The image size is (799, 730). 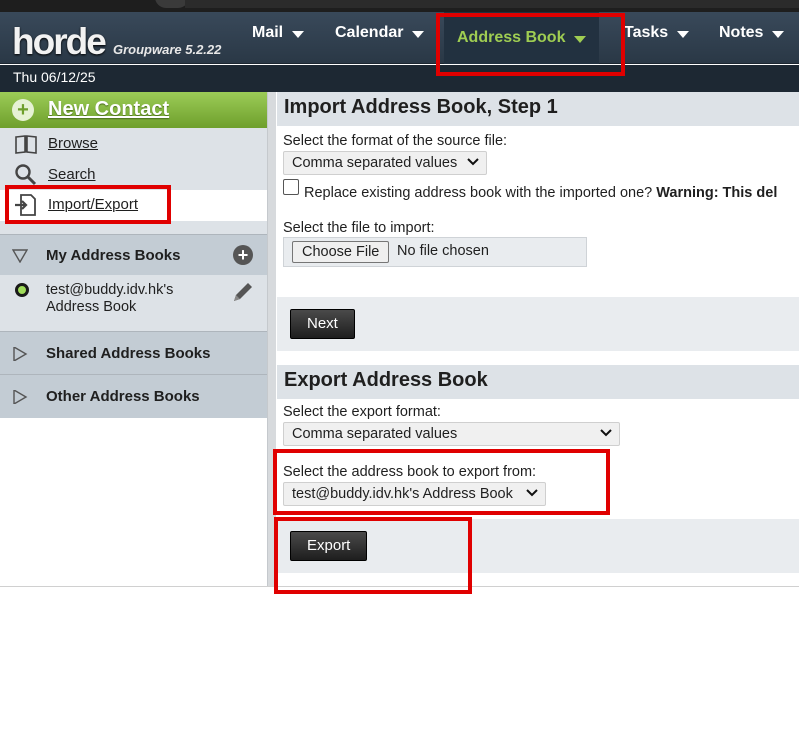 I want to click on pencil-icon, so click(x=243, y=292).